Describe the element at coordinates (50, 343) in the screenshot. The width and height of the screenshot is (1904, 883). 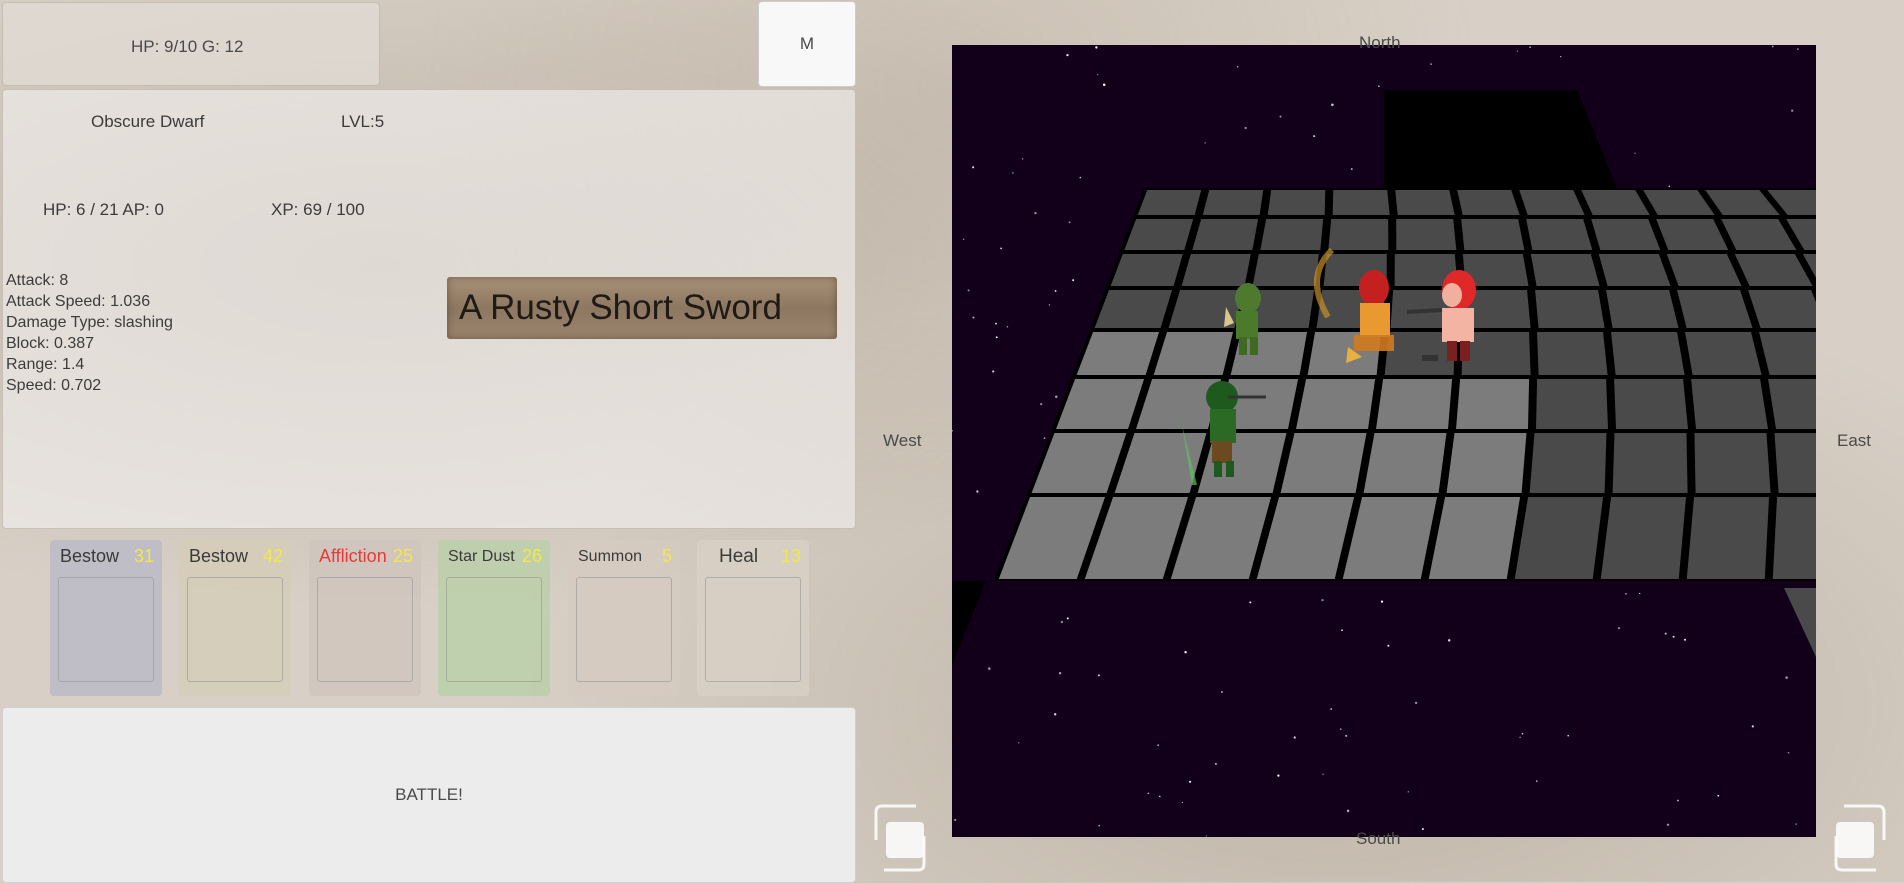
I see `stat-block: Block: 0.387` at that location.